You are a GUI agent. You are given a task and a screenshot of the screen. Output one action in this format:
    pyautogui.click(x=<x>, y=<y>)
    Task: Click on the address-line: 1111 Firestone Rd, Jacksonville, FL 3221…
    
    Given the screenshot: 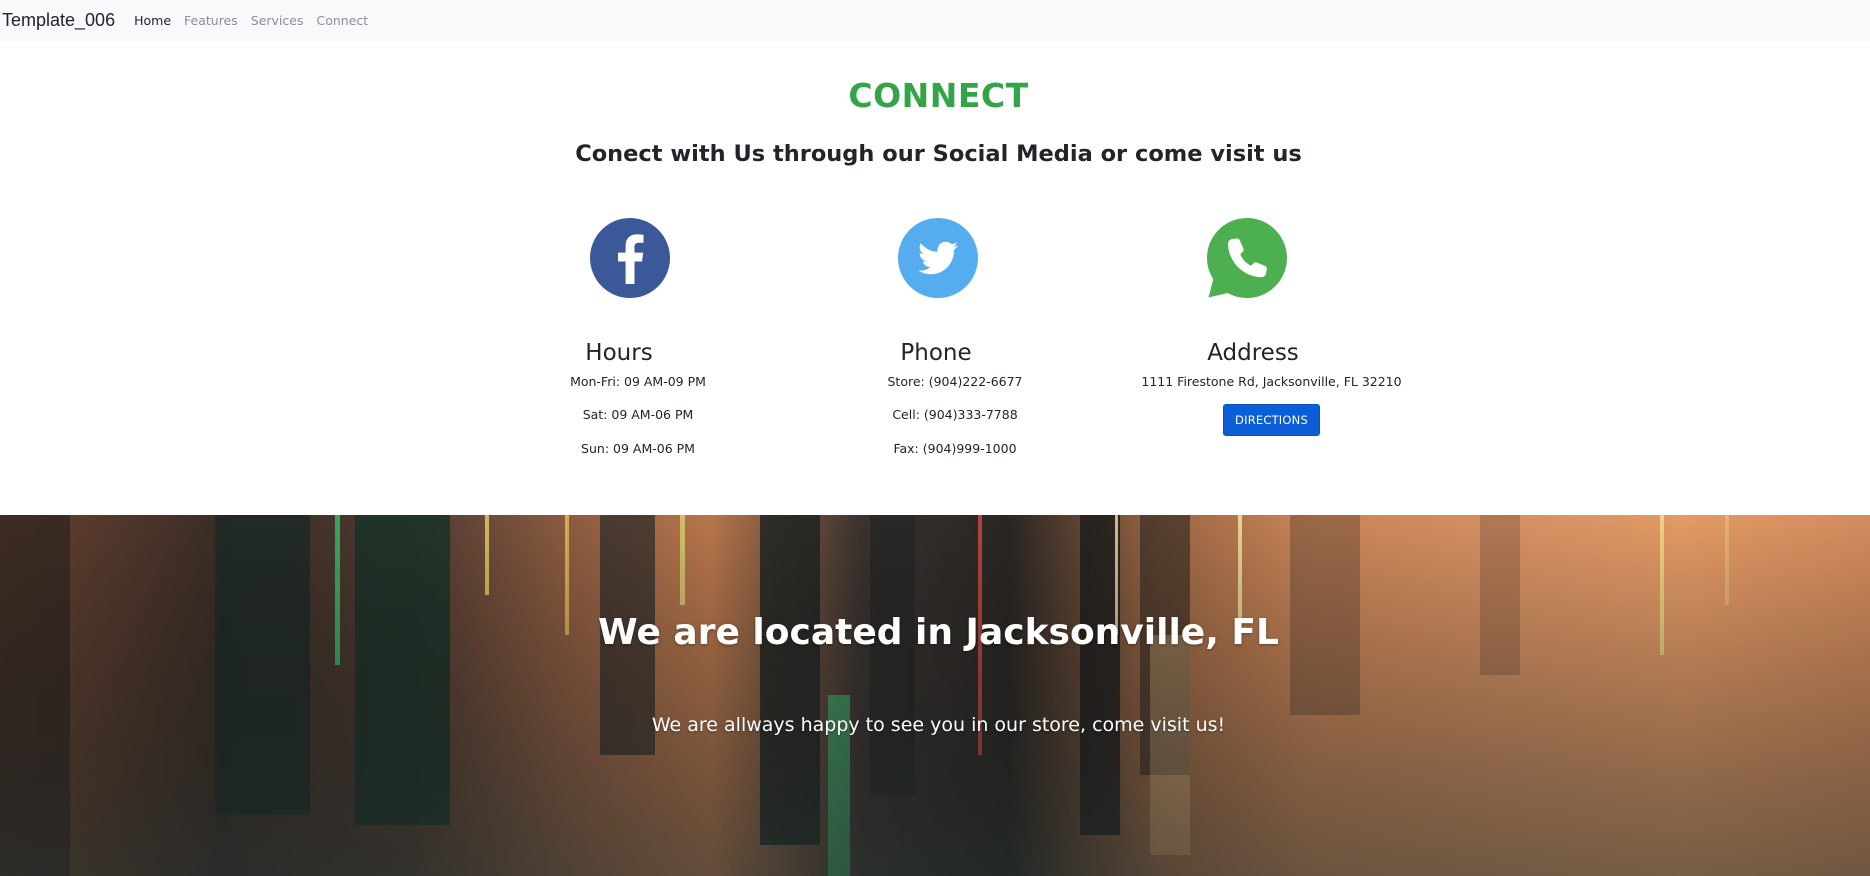 What is the action you would take?
    pyautogui.click(x=1271, y=381)
    